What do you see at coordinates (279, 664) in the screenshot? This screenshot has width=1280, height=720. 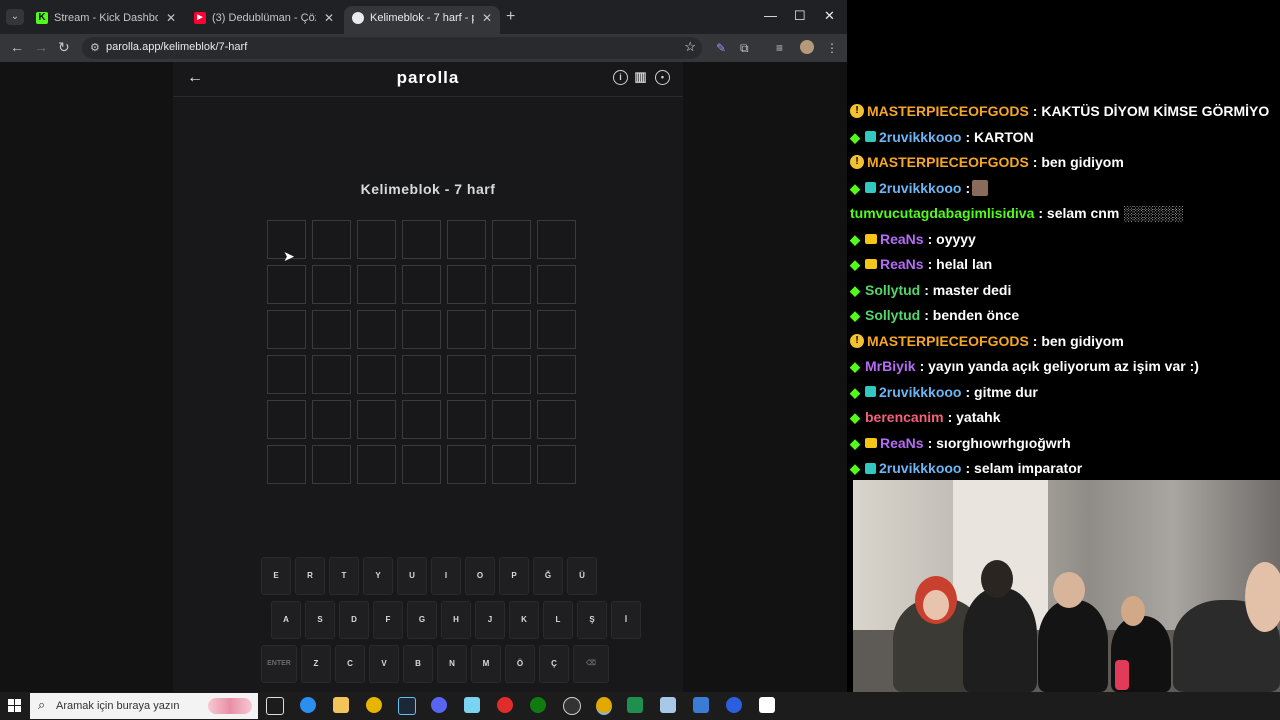 I see `enter-key: ENTER` at bounding box center [279, 664].